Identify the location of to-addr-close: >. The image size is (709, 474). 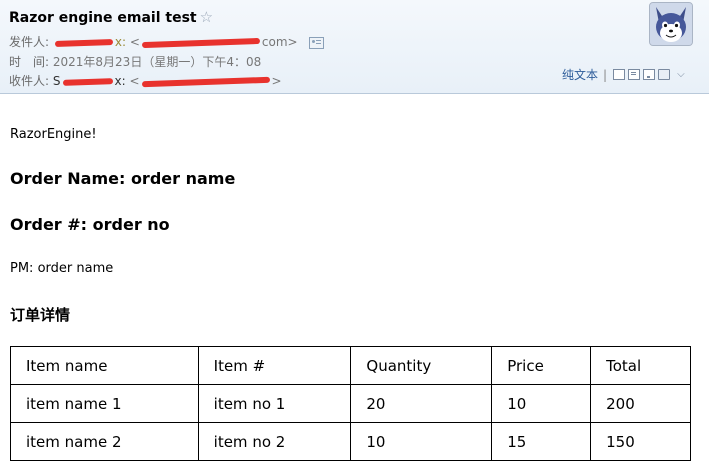
(276, 81).